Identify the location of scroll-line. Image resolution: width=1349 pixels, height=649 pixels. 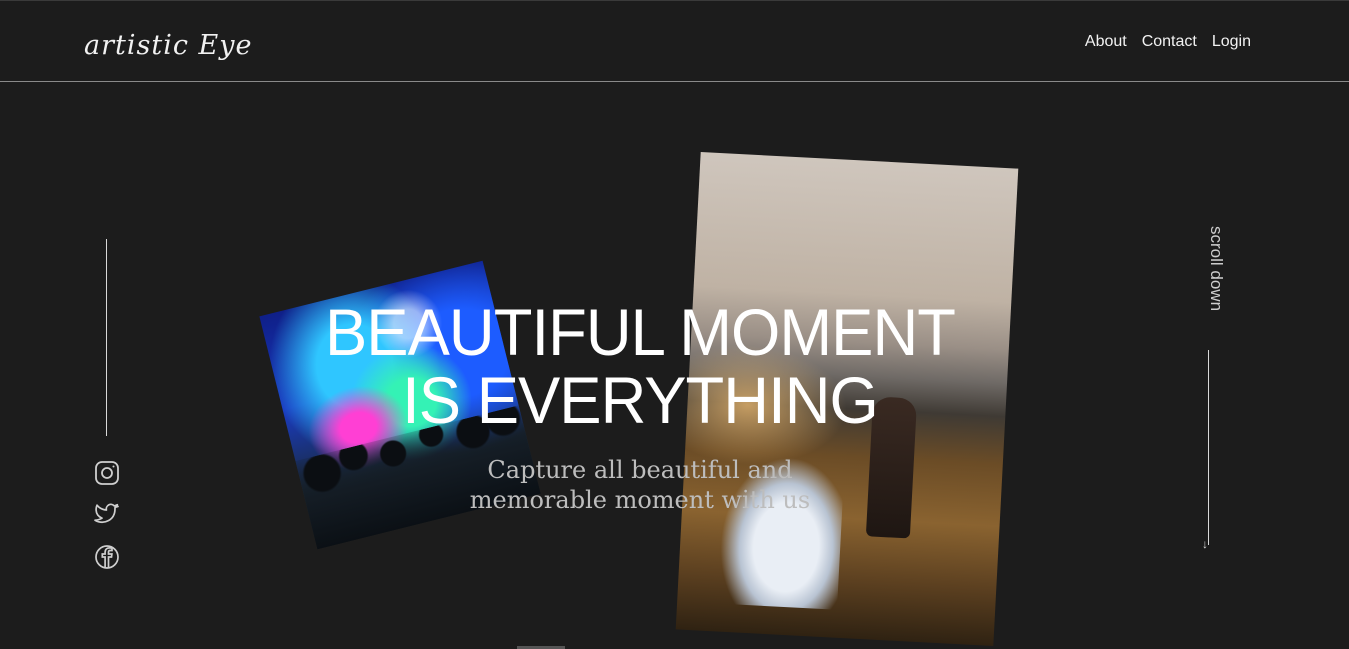
(1208, 447).